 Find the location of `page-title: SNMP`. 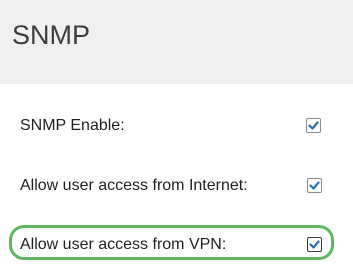

page-title: SNMP is located at coordinates (51, 35).